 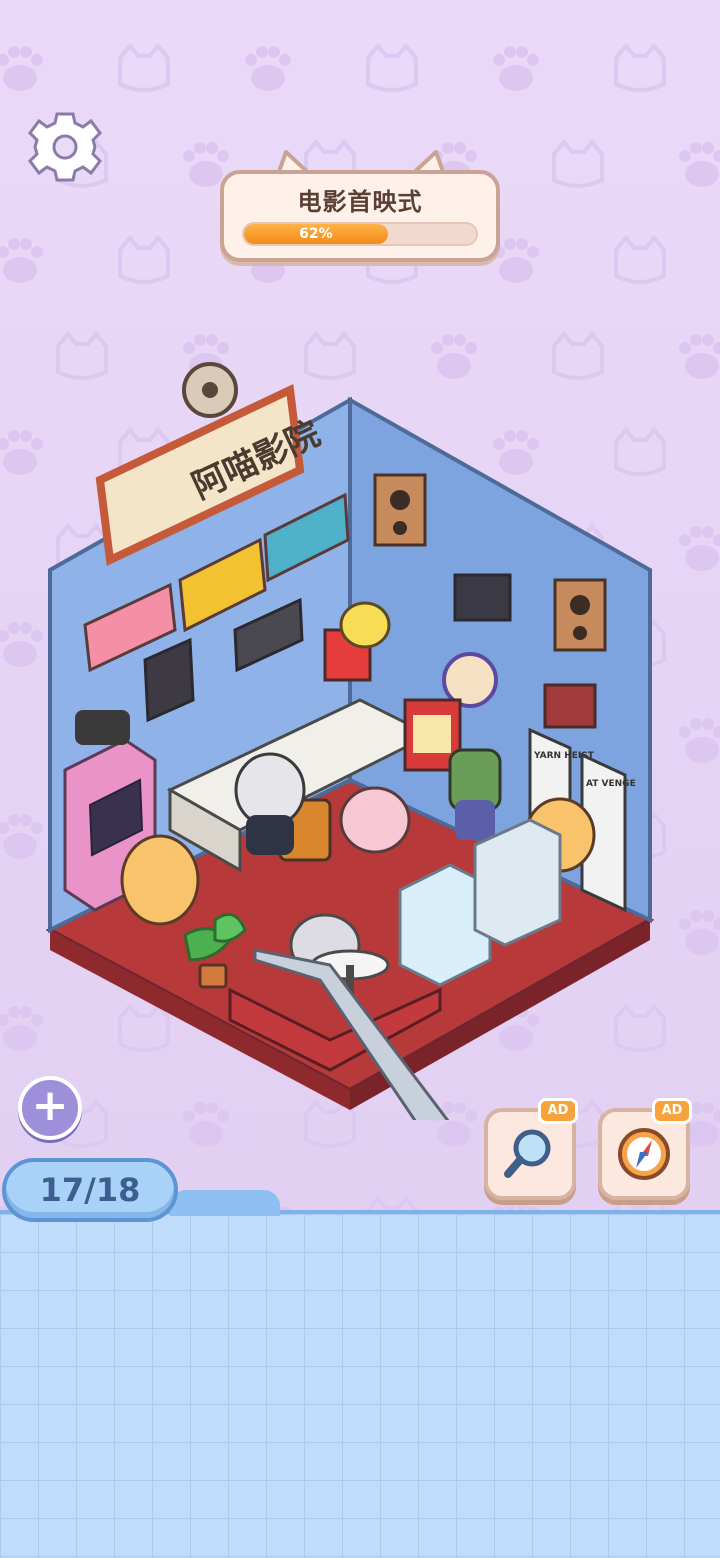 What do you see at coordinates (225, 1203) in the screenshot?
I see `counter-tab` at bounding box center [225, 1203].